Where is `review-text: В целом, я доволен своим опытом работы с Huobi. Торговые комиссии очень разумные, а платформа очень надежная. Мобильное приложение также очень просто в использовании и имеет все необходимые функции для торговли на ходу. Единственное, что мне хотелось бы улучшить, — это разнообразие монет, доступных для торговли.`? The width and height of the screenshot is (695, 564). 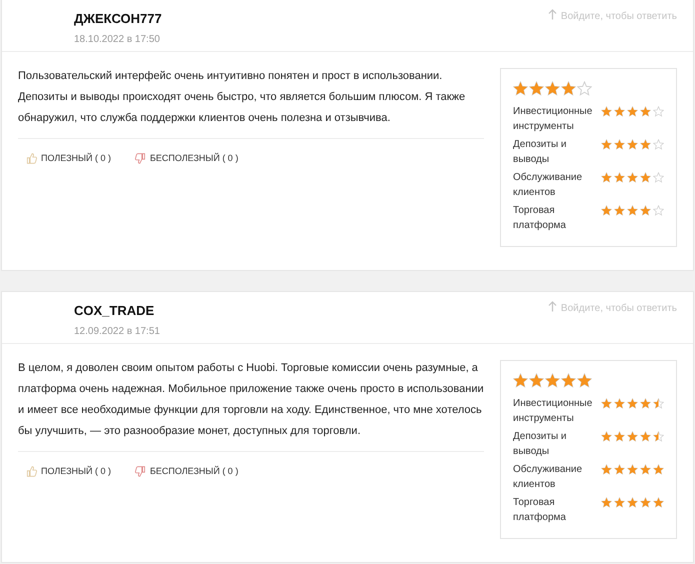 review-text: В целом, я доволен своим опытом работы с Huobi. Торговые комиссии очень разумные, а платформа очень надежная. Мобильное приложение также очень просто в использовании и имеет все необходимые функции для торговли на ходу. Единственное, что мне хотелось бы улучшить, — это разнообразие монет, доступных для торговли. is located at coordinates (251, 405).